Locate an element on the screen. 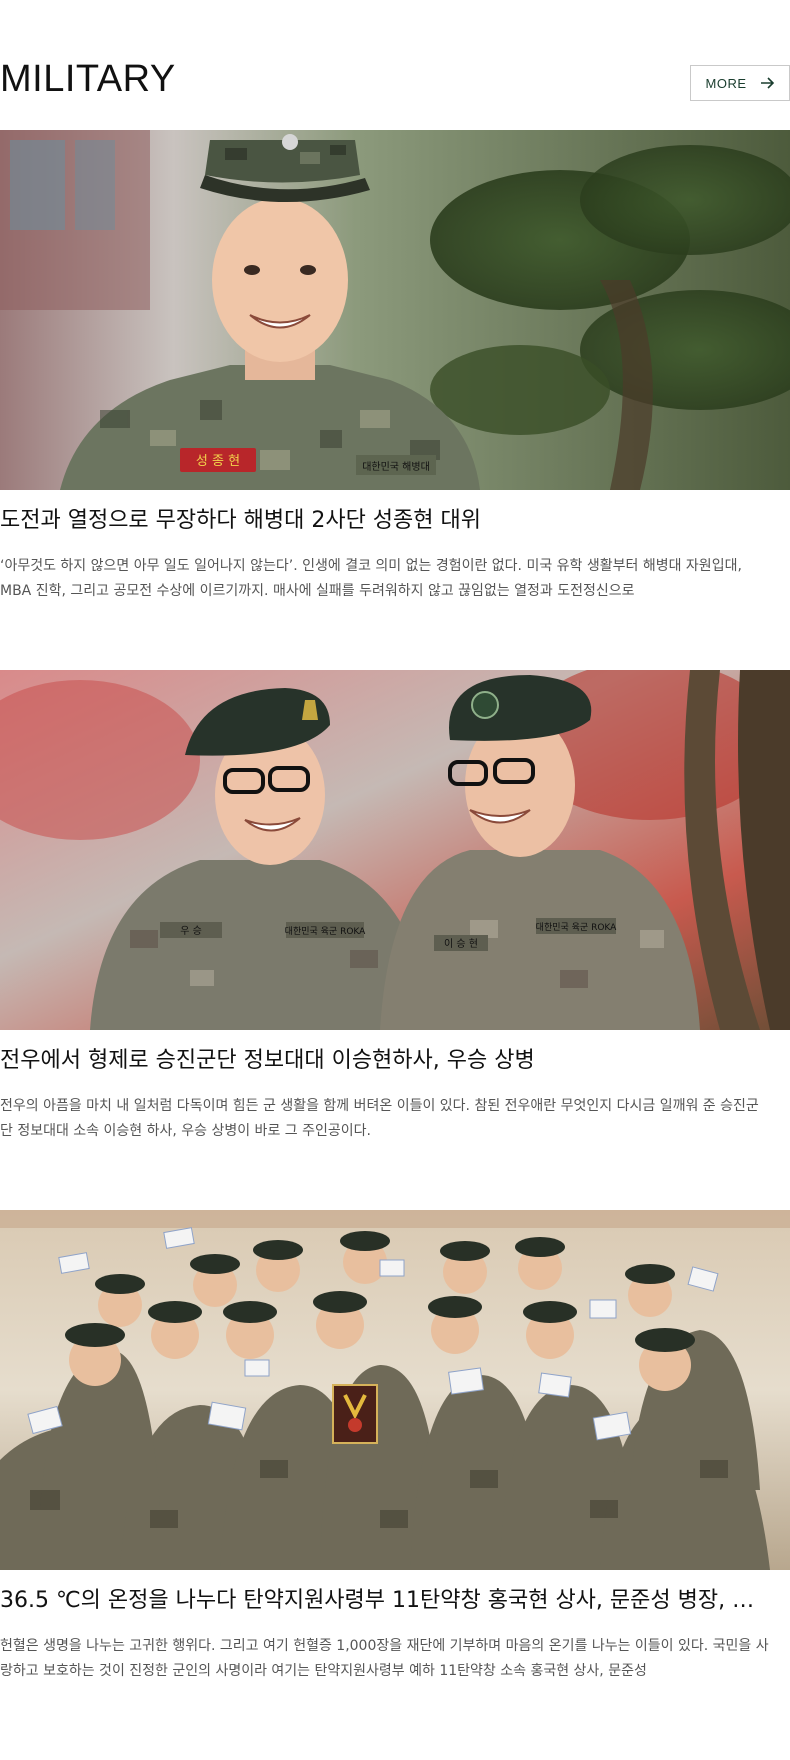 Image resolution: width=790 pixels, height=1760 pixels. unit-tag-text: 대한민국 해병대 is located at coordinates (396, 466).